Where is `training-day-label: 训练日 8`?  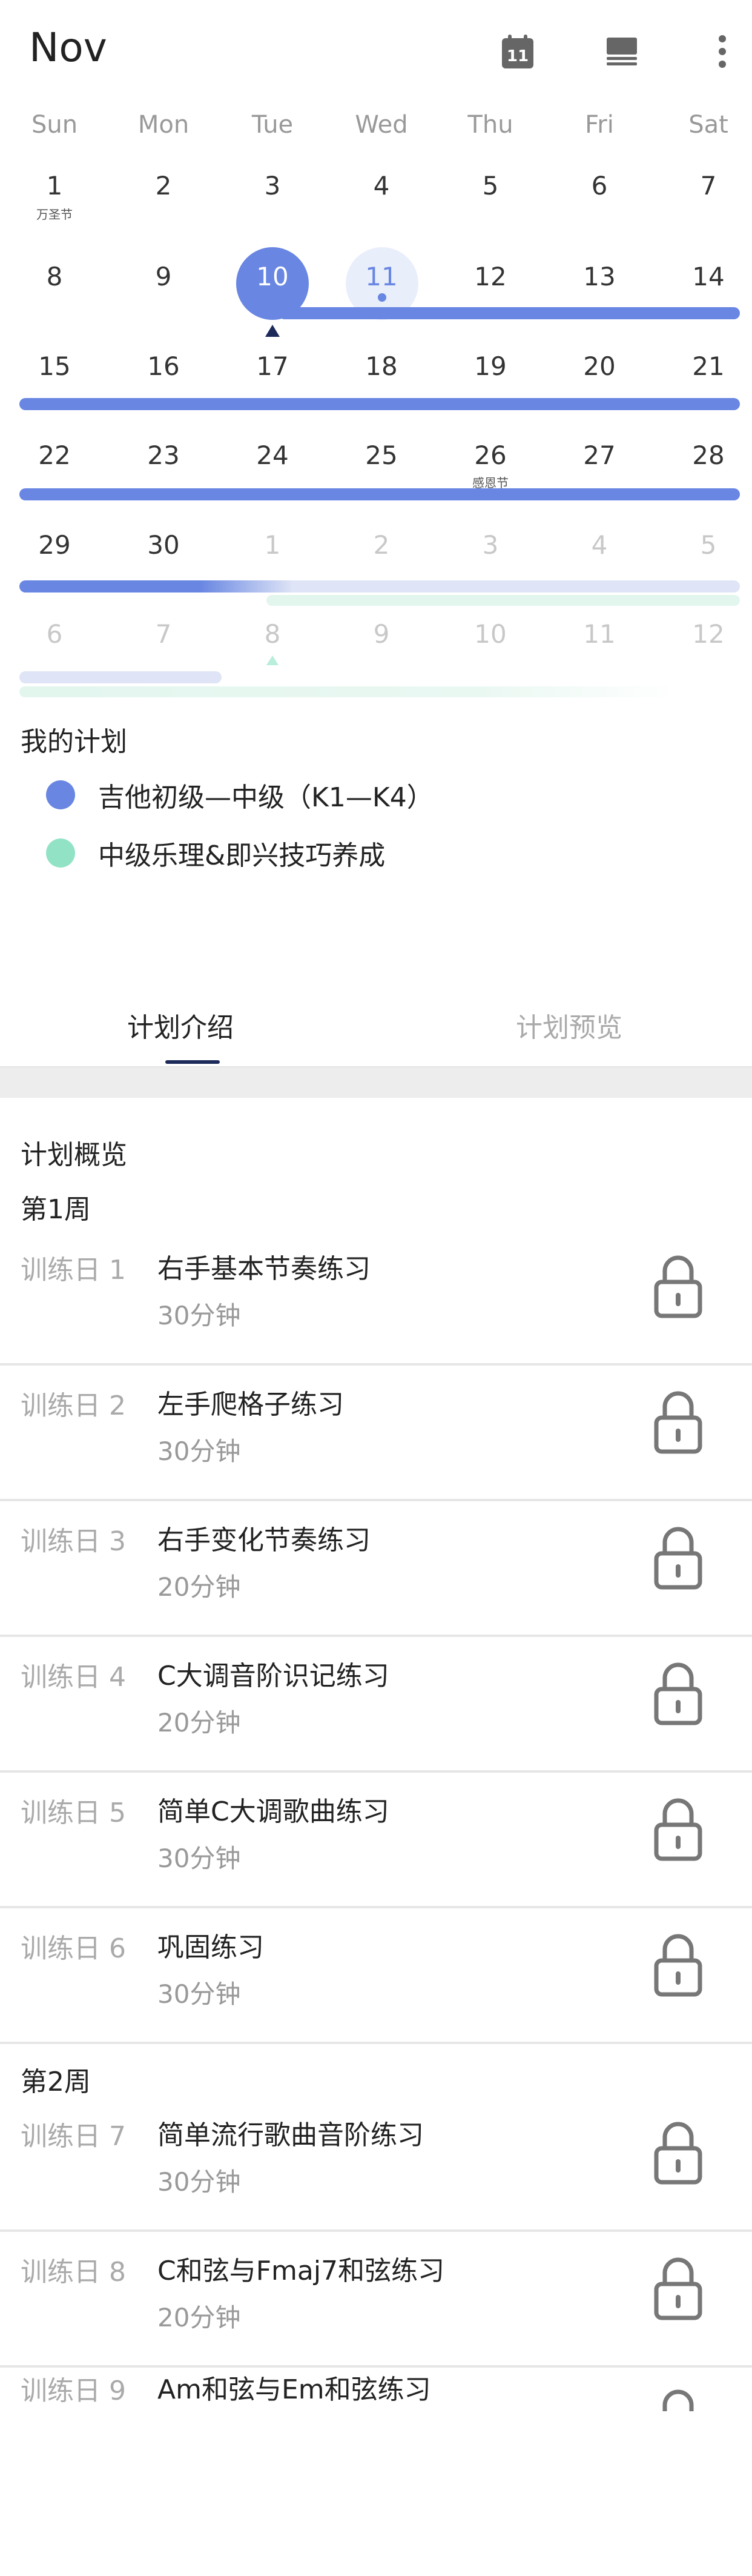 training-day-label: 训练日 8 is located at coordinates (73, 2272).